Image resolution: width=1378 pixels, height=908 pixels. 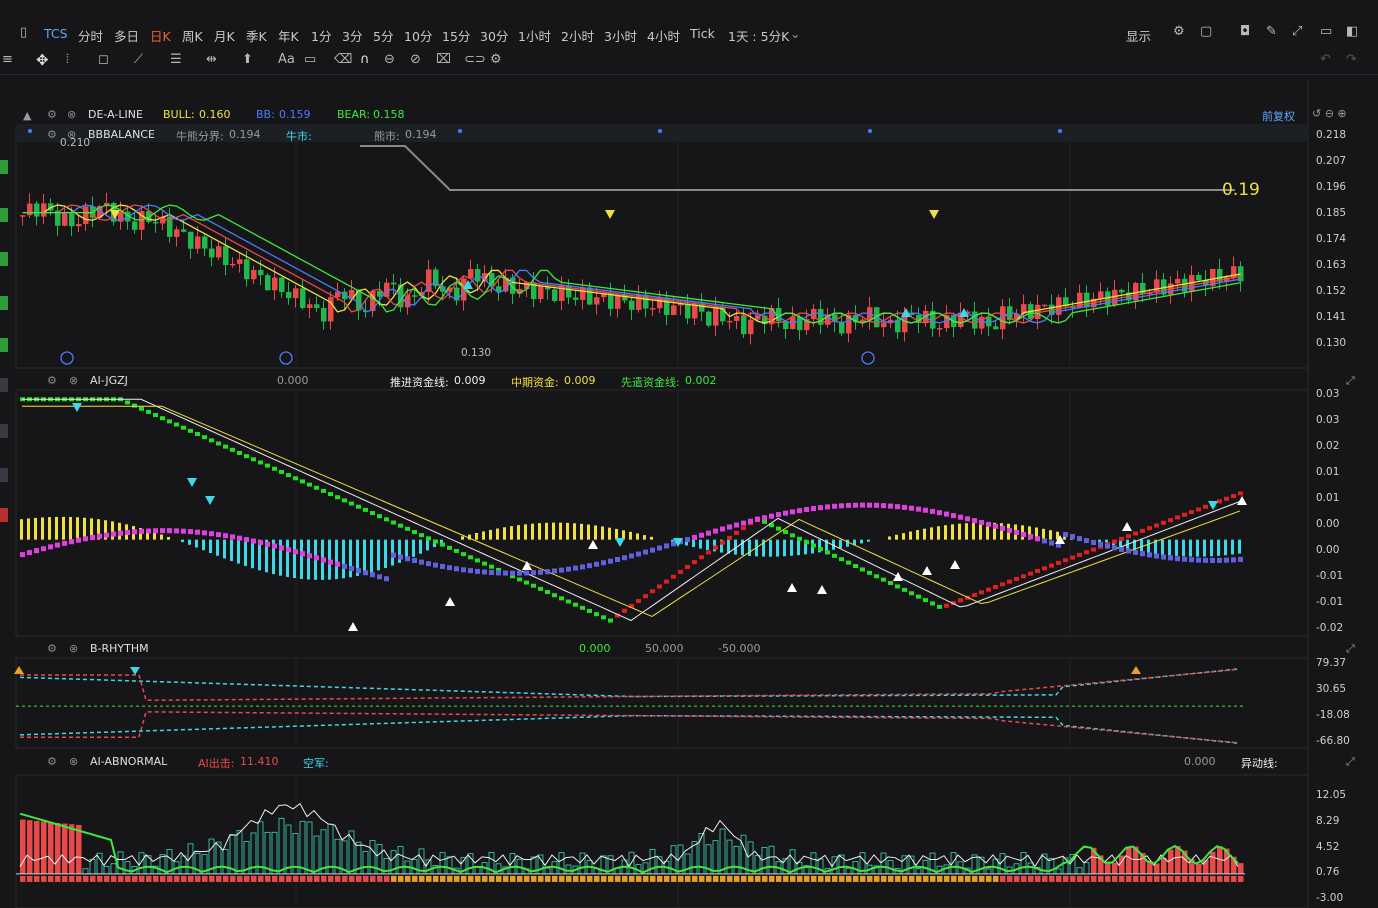 I want to click on pane-frame, so click(x=662, y=841).